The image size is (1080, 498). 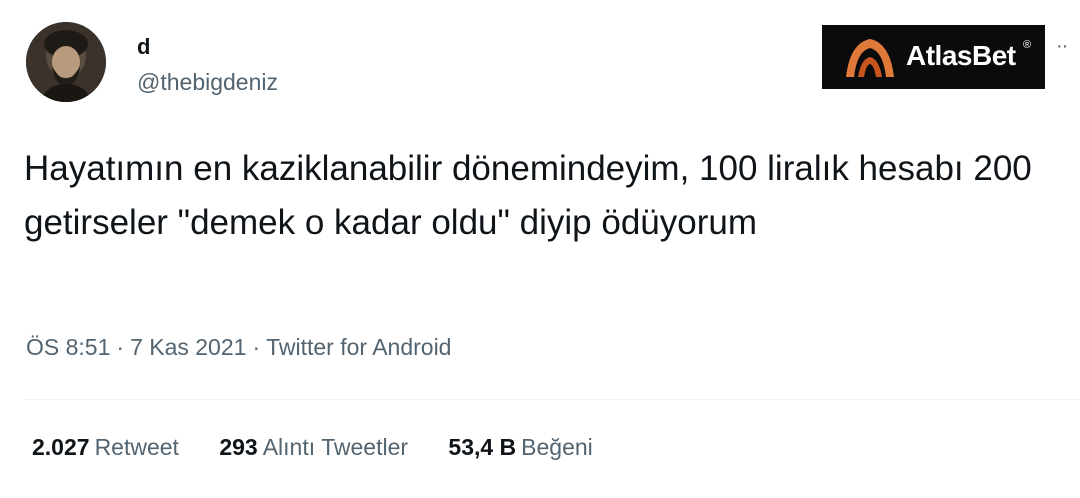 I want to click on retweets-label: Retweet, so click(x=136, y=447).